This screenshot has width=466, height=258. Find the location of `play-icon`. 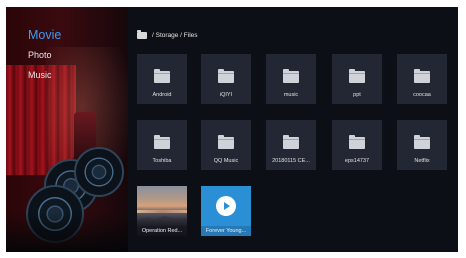

play-icon is located at coordinates (226, 206).